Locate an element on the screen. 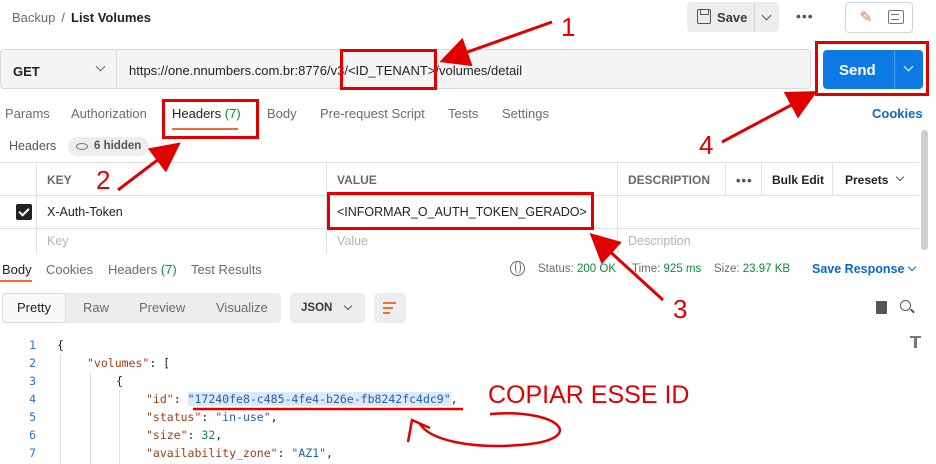  key-column-header: KEY is located at coordinates (182, 179).